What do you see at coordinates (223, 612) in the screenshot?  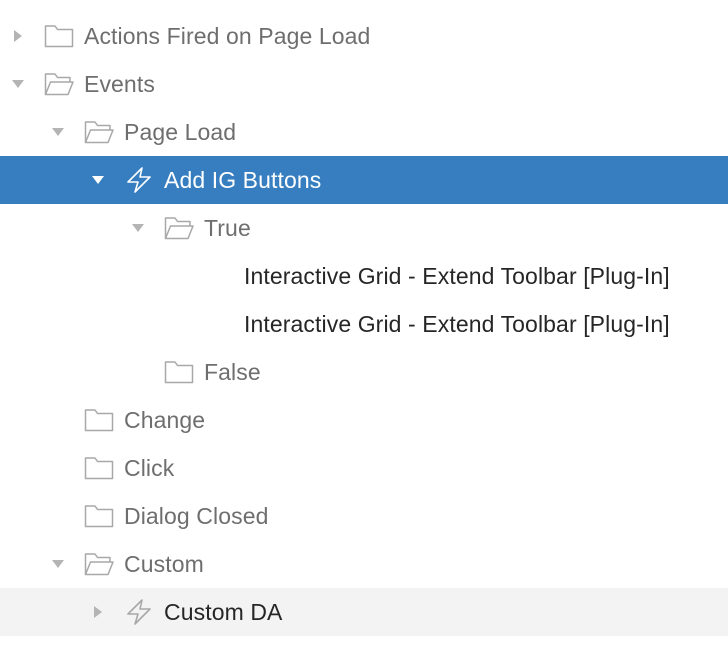 I see `tree-node-label: Custom DA` at bounding box center [223, 612].